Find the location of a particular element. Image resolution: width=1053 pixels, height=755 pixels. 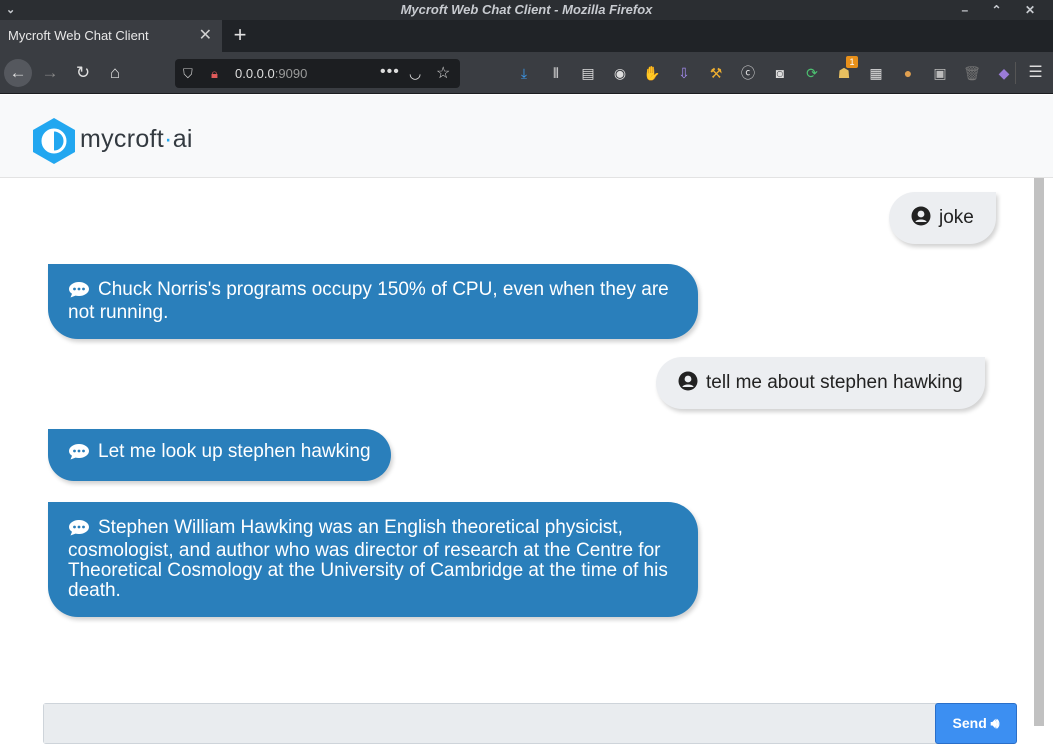

send-label: Send is located at coordinates (969, 723).